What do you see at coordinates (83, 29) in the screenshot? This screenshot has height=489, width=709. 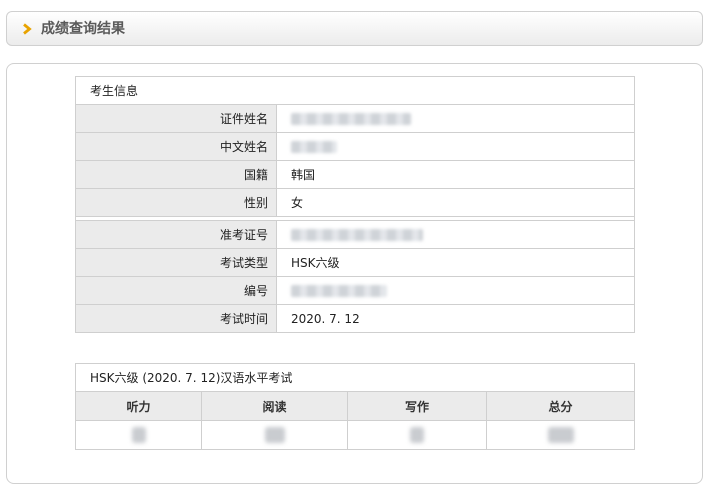 I see `page-title: 成绩查询结果` at bounding box center [83, 29].